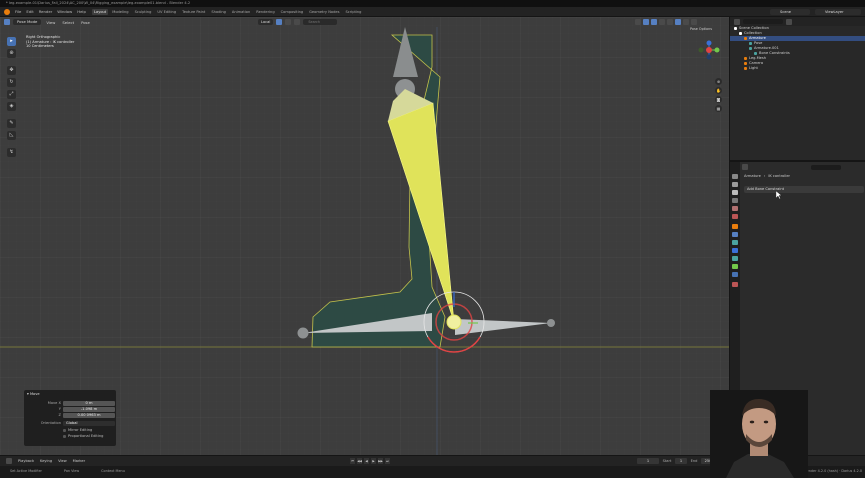 The image size is (865, 478). I want to click on properties-editor-icon, so click(745, 167).